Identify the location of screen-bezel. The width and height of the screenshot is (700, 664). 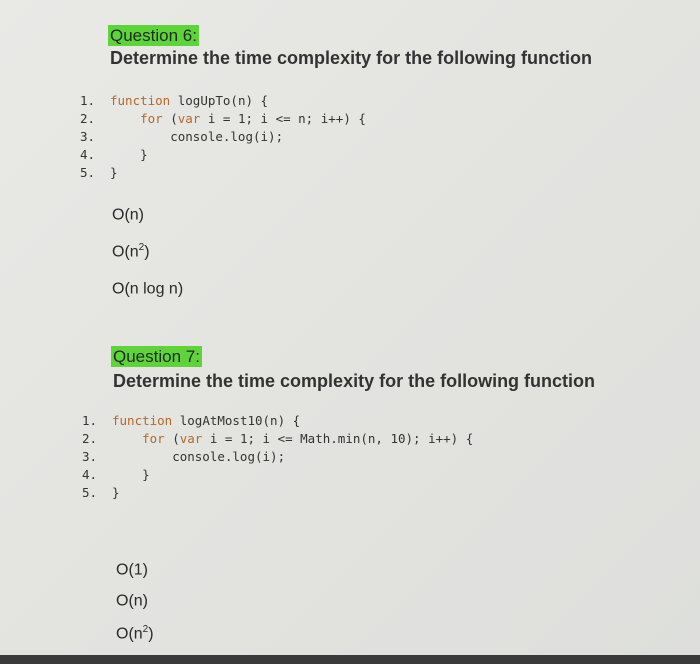
(350, 659).